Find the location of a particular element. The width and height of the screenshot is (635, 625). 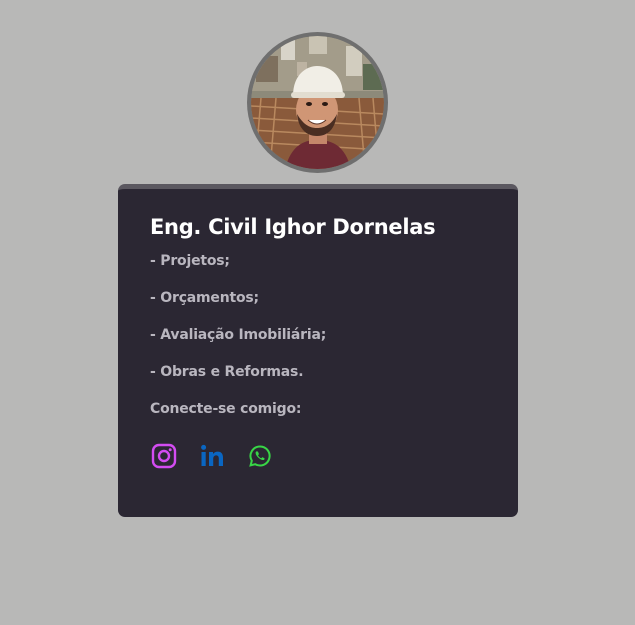

instagram-icon is located at coordinates (164, 456).